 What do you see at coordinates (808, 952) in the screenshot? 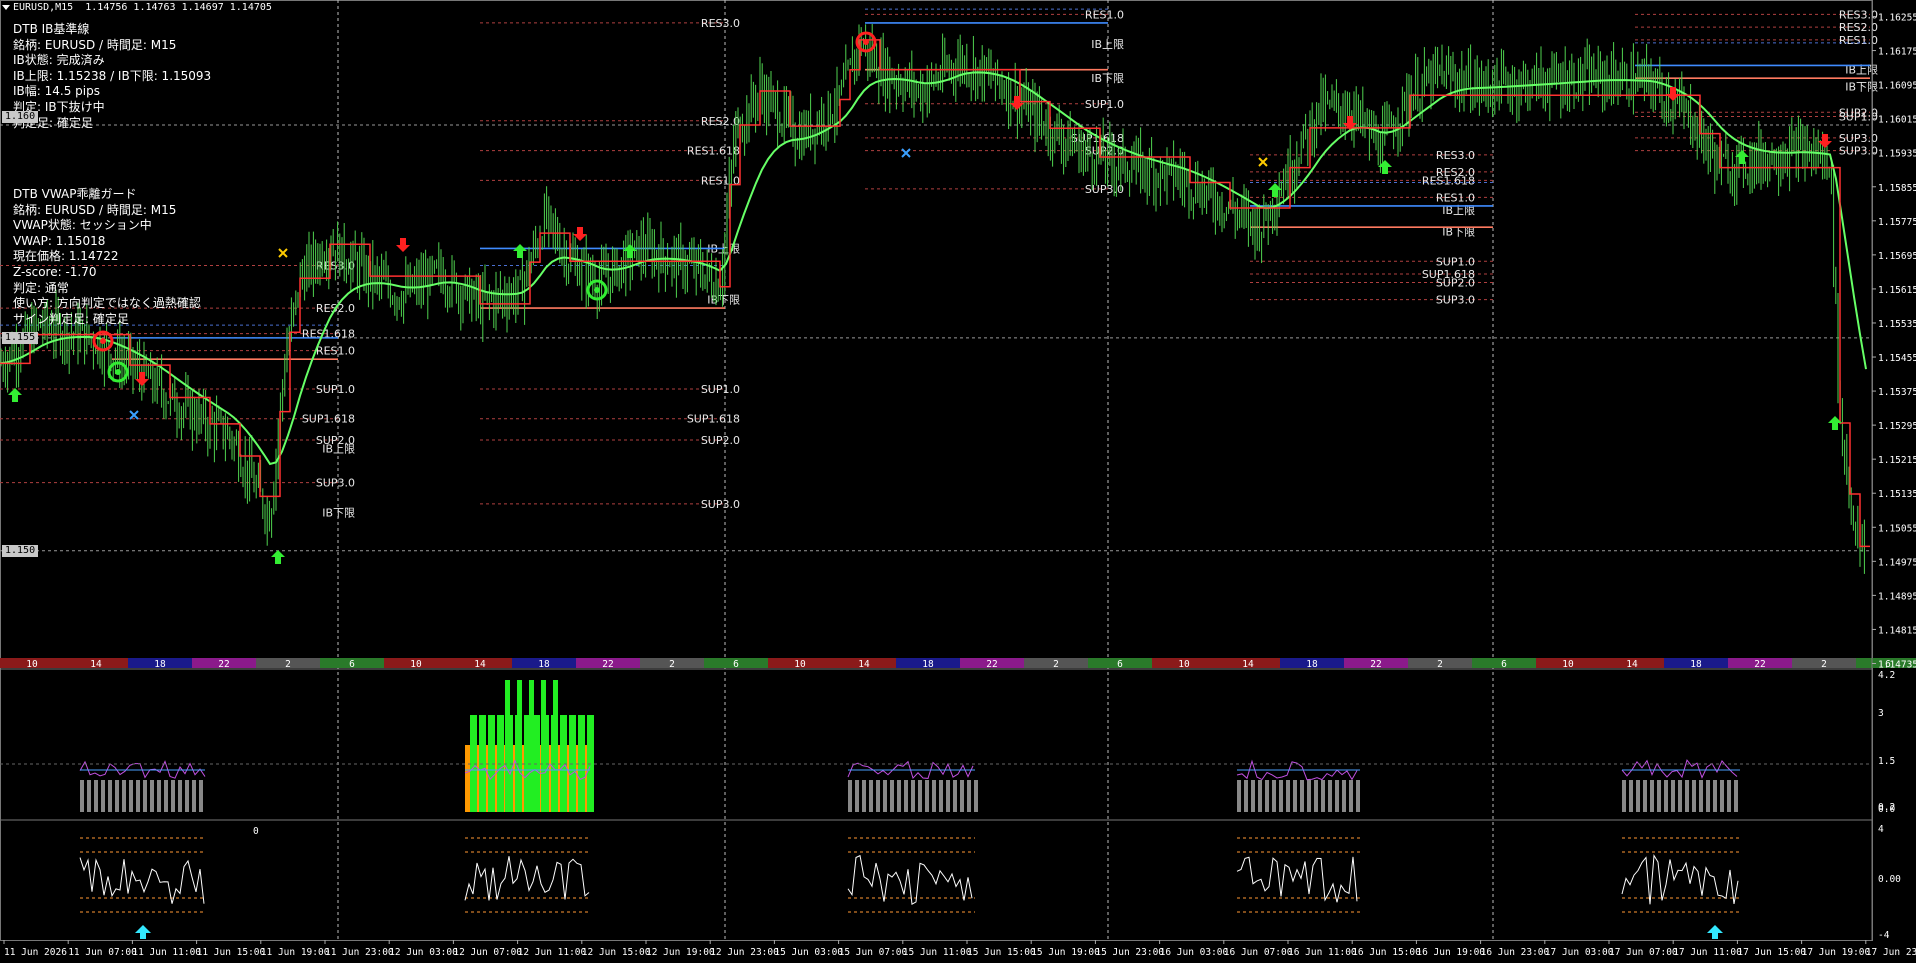
I see `time-tick-label: 15 Jun 03:00` at bounding box center [808, 952].